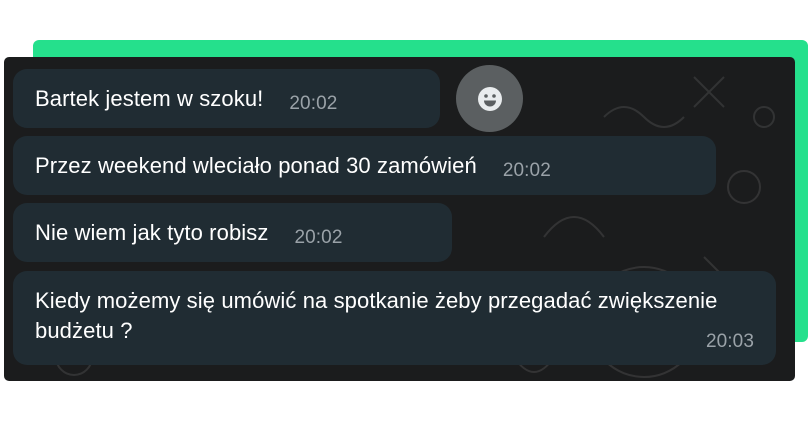 This screenshot has height=422, width=812. What do you see at coordinates (256, 165) in the screenshot?
I see `message-text: Przez weekend wleciało ponad 30 zamówień` at bounding box center [256, 165].